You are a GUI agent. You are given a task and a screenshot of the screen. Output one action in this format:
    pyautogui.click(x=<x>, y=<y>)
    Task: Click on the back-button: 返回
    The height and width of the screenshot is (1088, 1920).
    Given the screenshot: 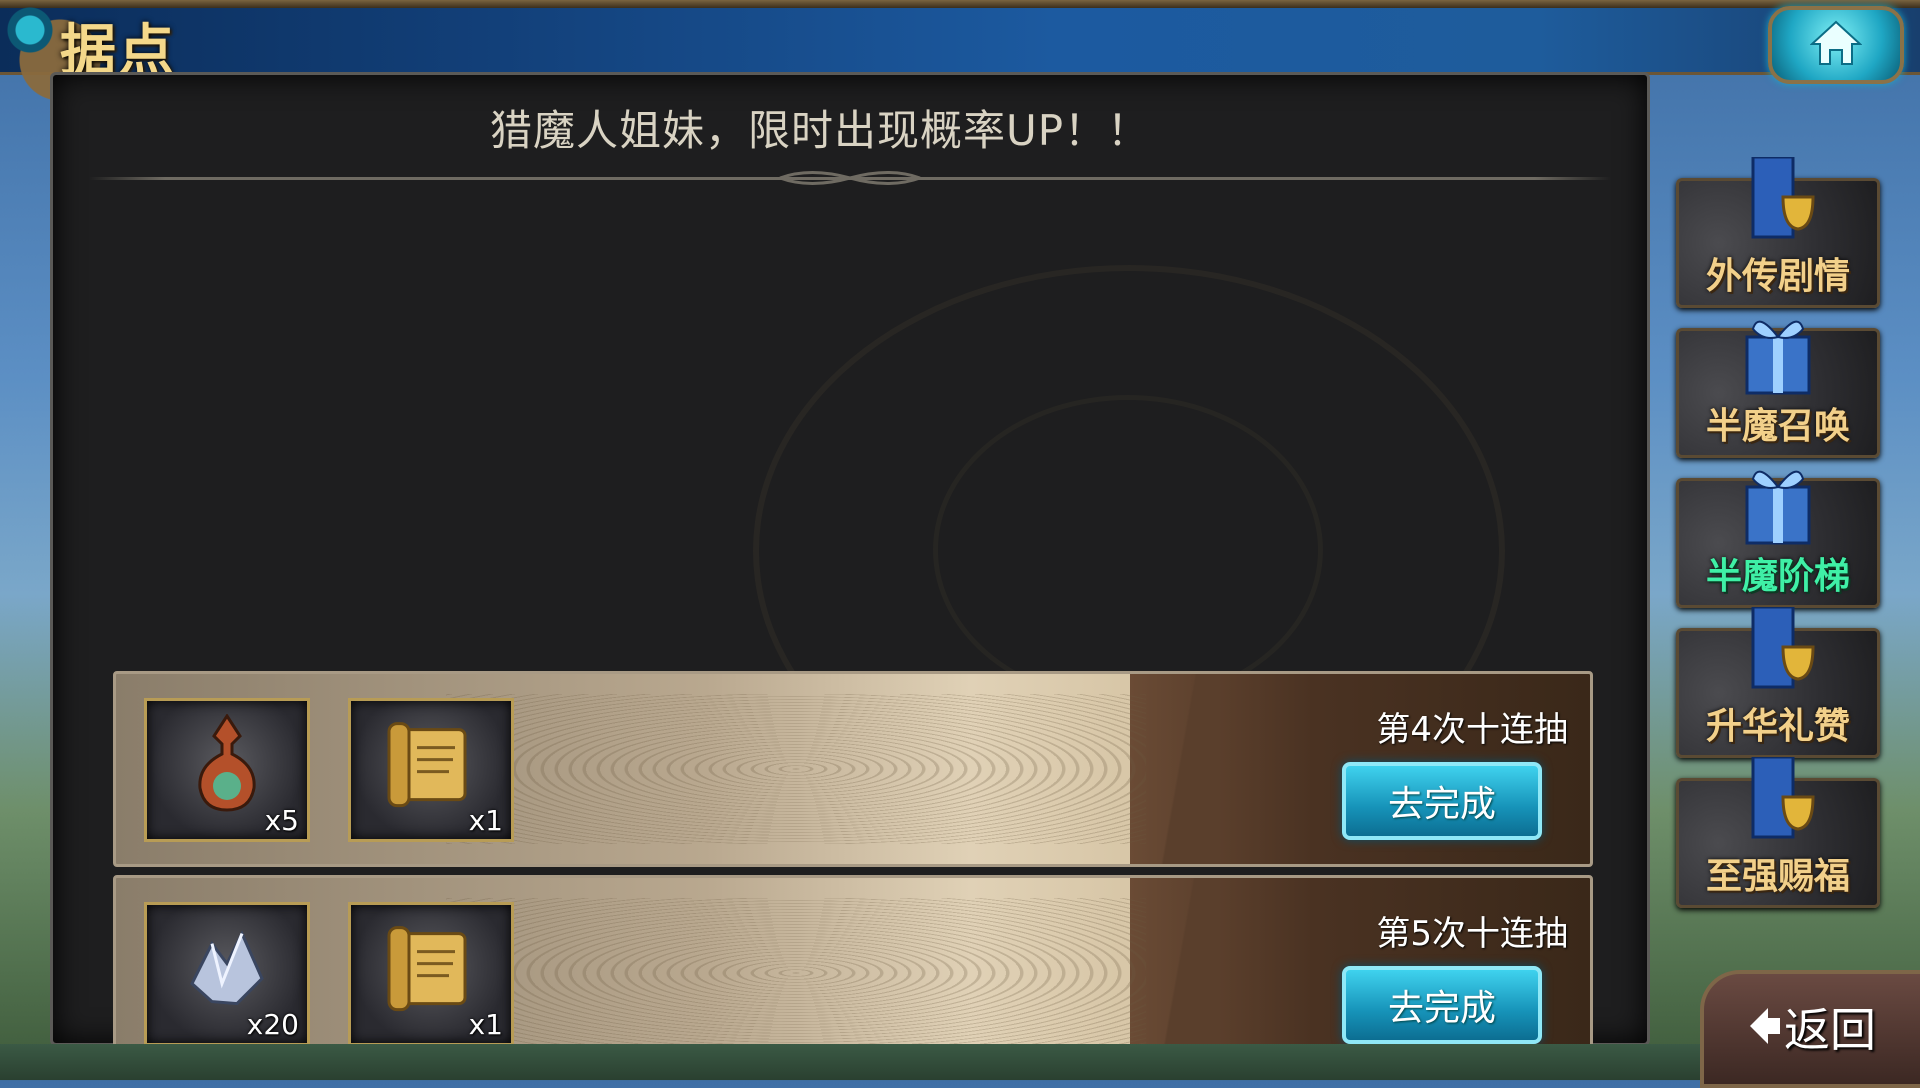 What is the action you would take?
    pyautogui.click(x=1810, y=1029)
    